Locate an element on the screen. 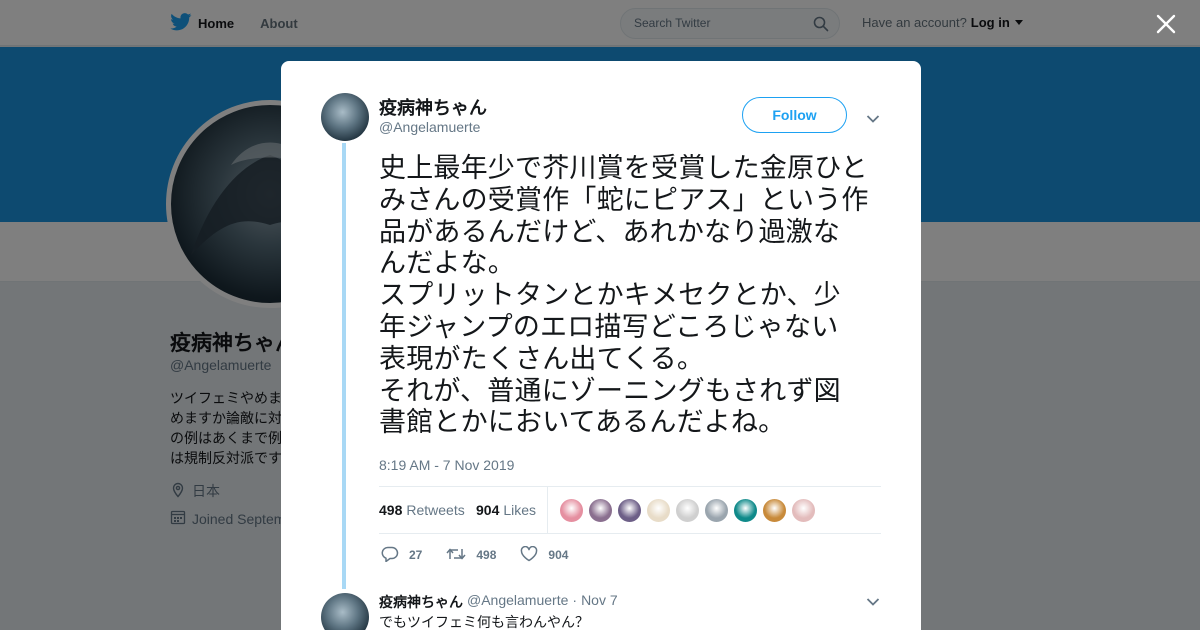 The width and height of the screenshot is (1200, 630). likes-count: 904 is located at coordinates (488, 510).